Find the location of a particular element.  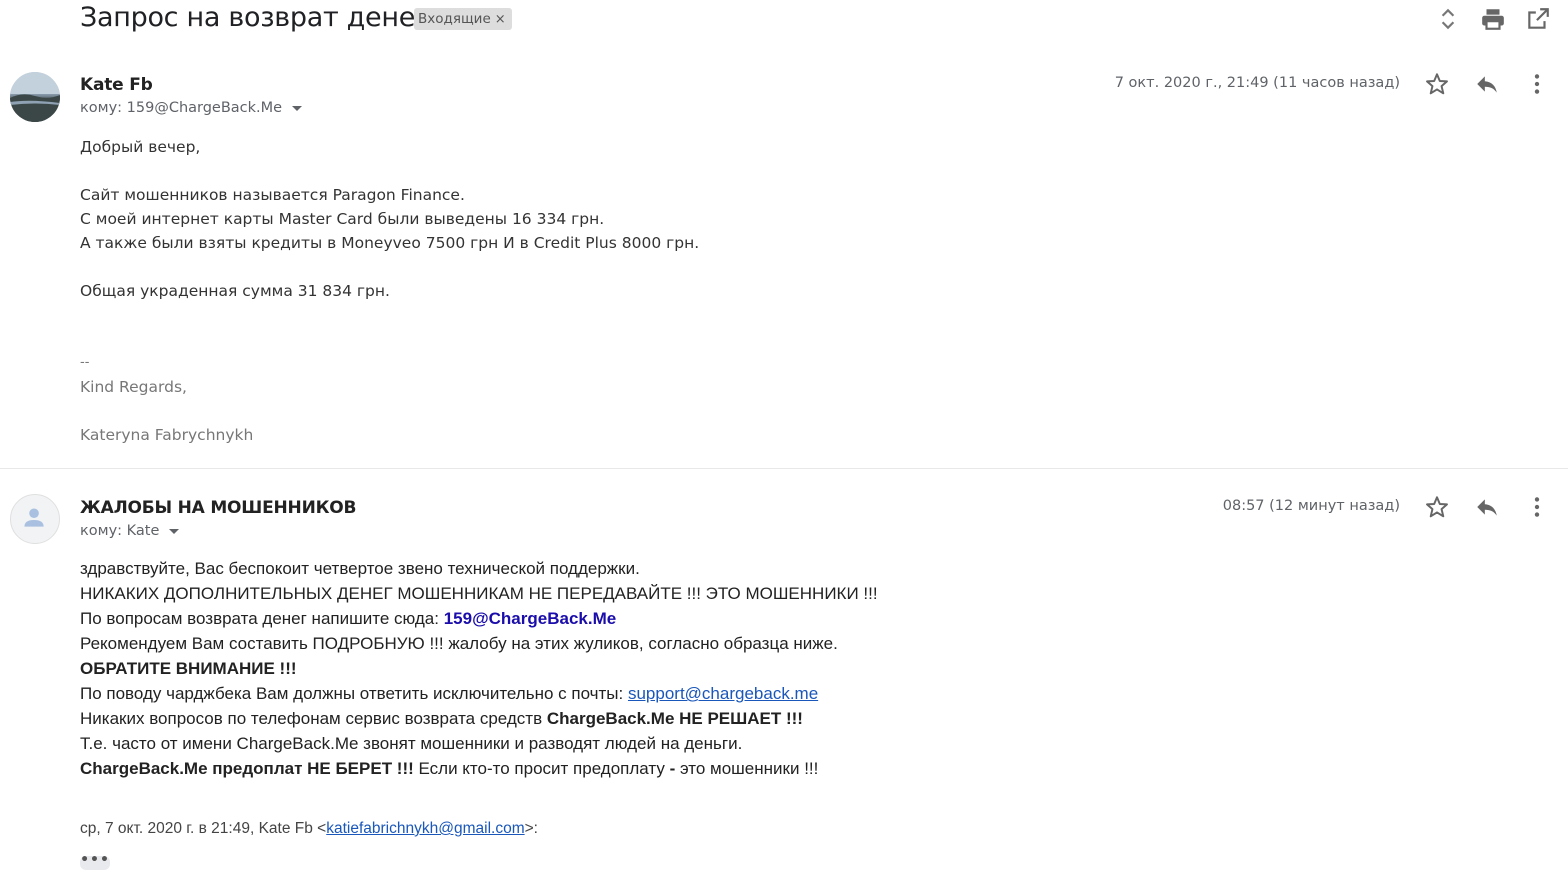

remove-label-icon: × is located at coordinates (500, 19).